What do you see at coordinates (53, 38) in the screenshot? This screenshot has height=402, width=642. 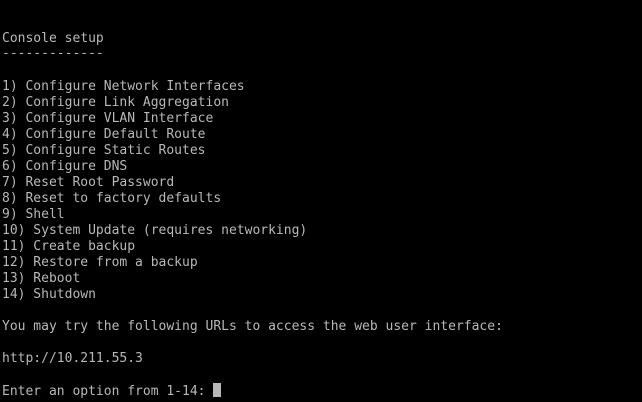 I see `console-title: Console setup` at bounding box center [53, 38].